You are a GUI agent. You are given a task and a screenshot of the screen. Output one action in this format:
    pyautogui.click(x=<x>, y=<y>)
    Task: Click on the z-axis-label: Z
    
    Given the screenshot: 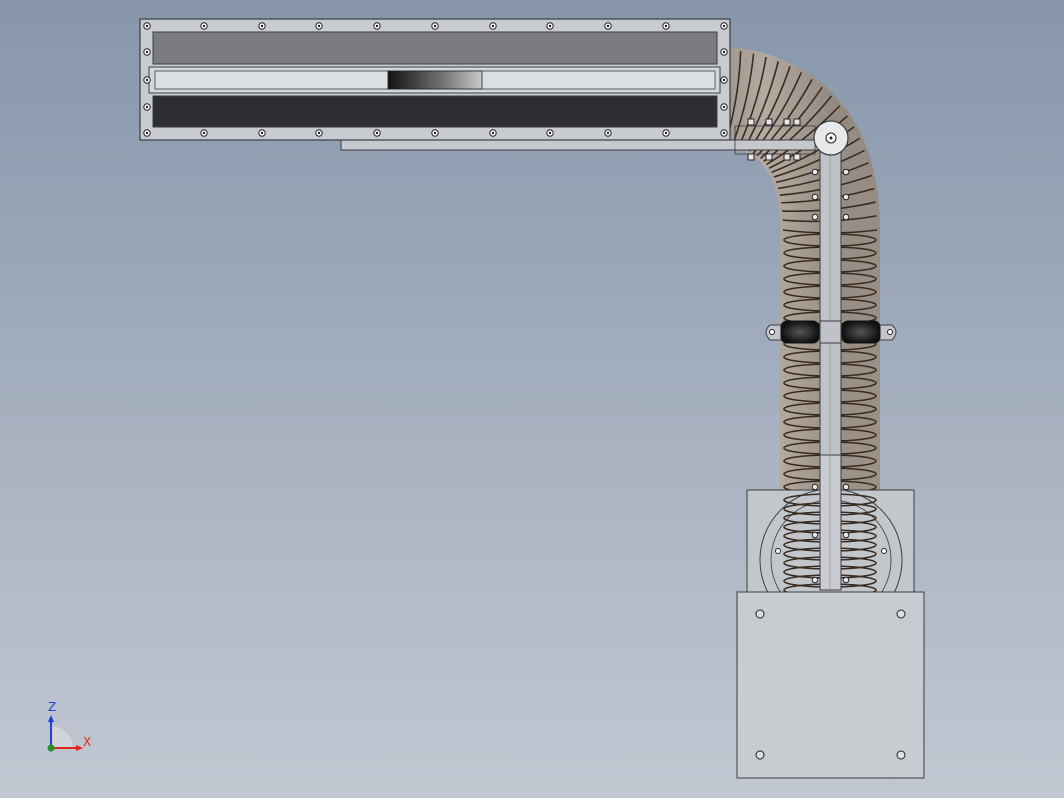 What is the action you would take?
    pyautogui.click(x=52, y=707)
    